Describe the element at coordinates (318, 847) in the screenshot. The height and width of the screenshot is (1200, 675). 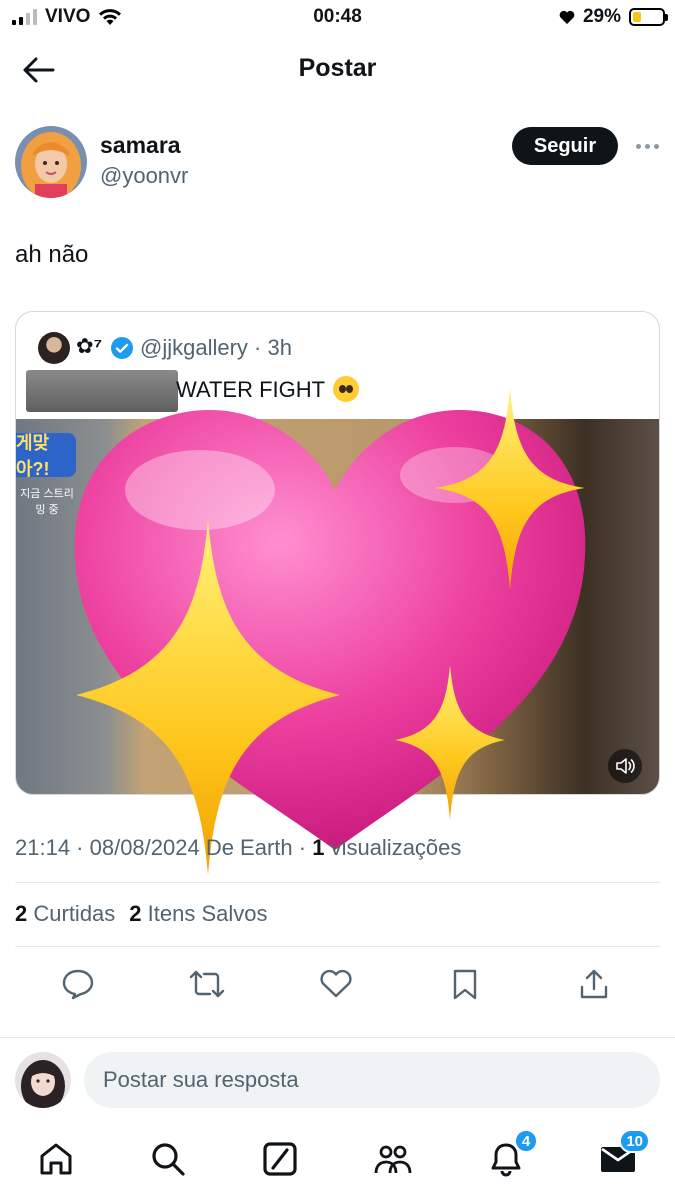
I see `views-count: 1` at that location.